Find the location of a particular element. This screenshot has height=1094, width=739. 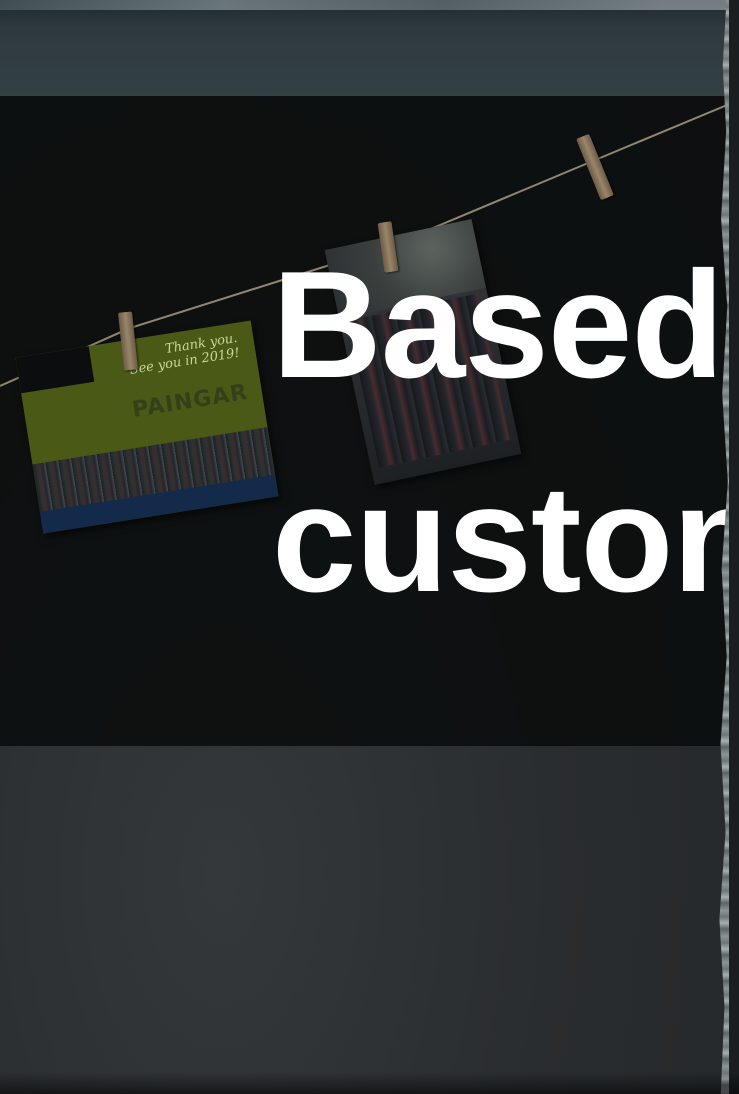

group-photo-green: Thank you. See you in 2019! PAINGAR is located at coordinates (147, 427).